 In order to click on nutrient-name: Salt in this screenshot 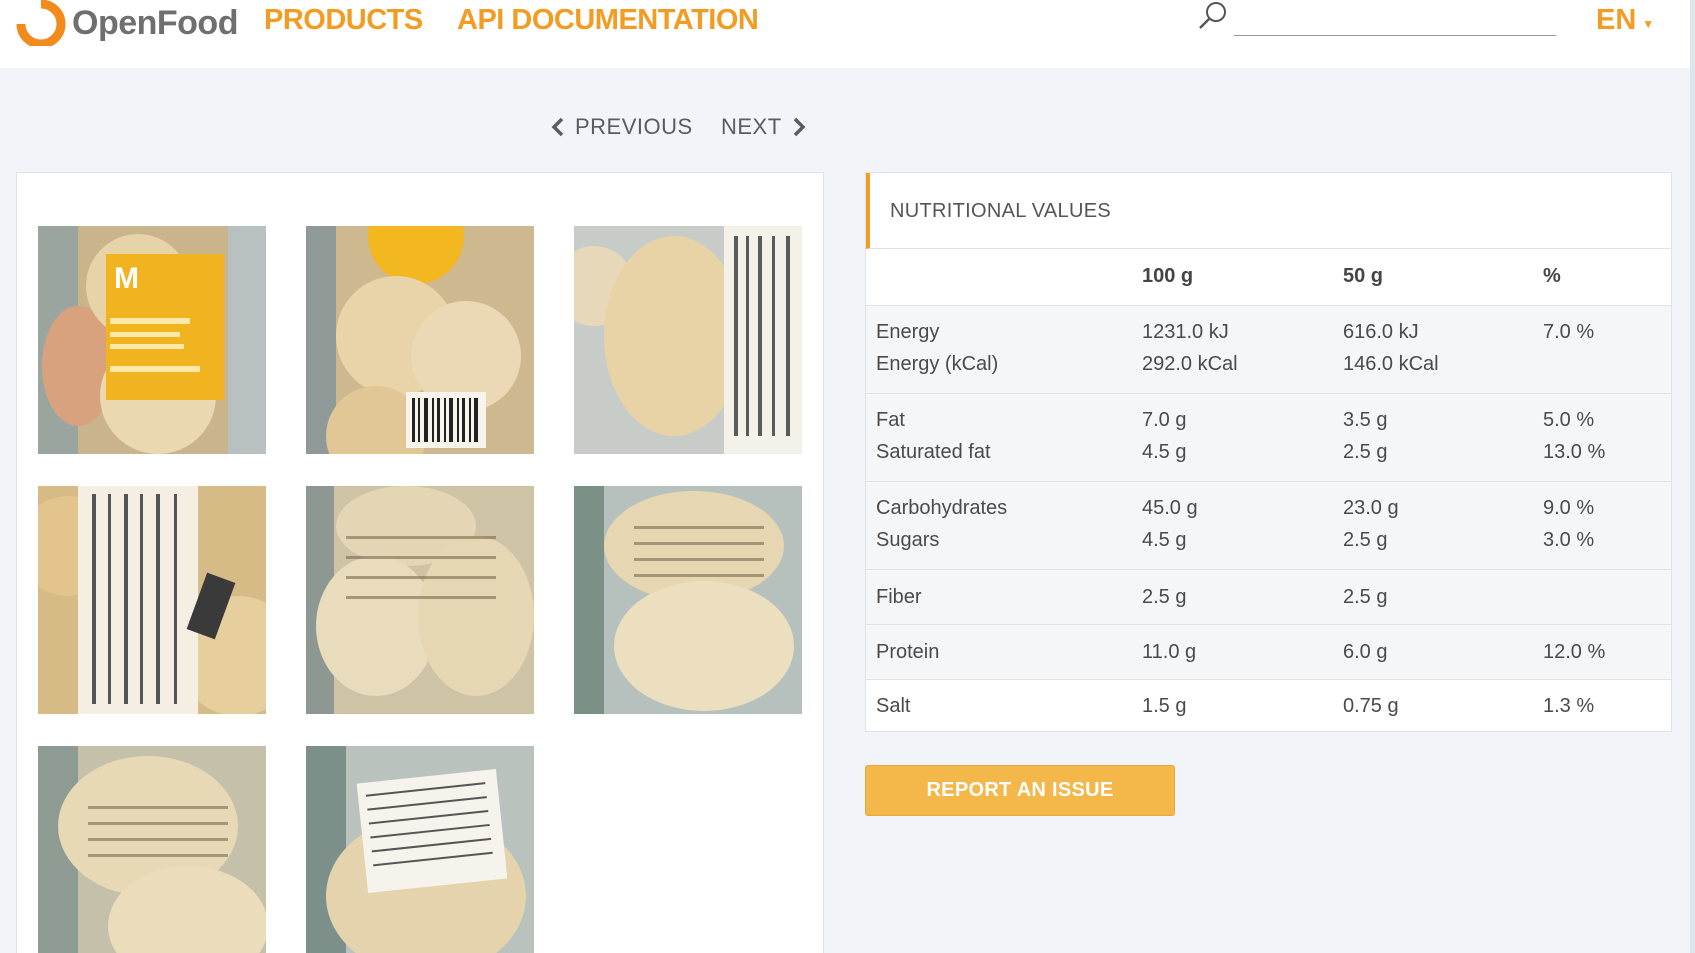, I will do `click(893, 706)`.